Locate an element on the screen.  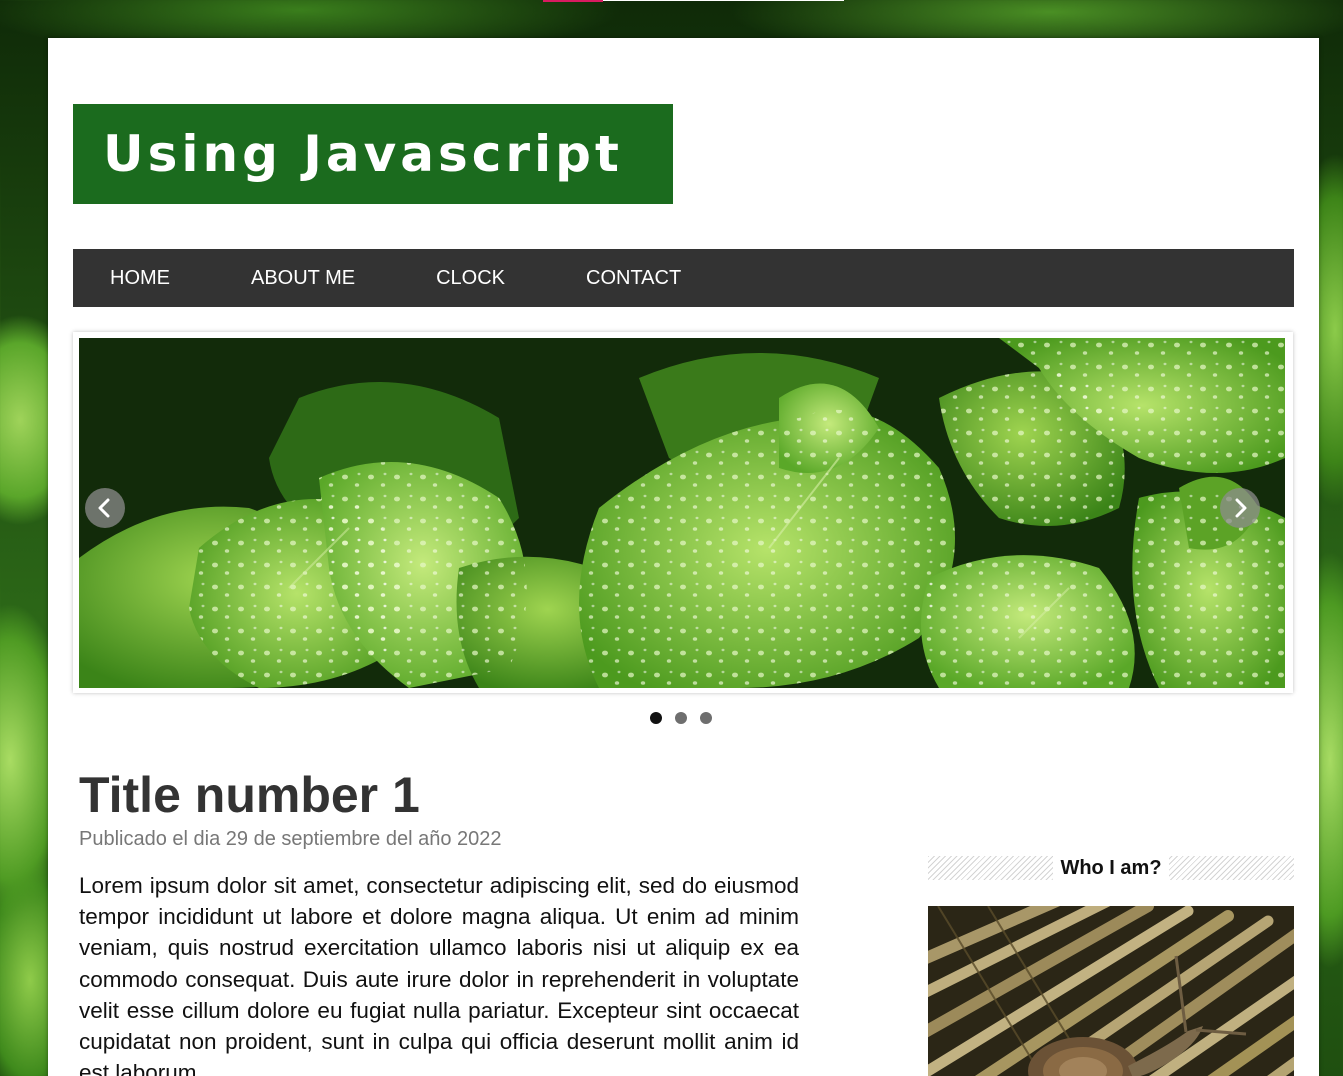
chevron-right-icon is located at coordinates (1241, 508).